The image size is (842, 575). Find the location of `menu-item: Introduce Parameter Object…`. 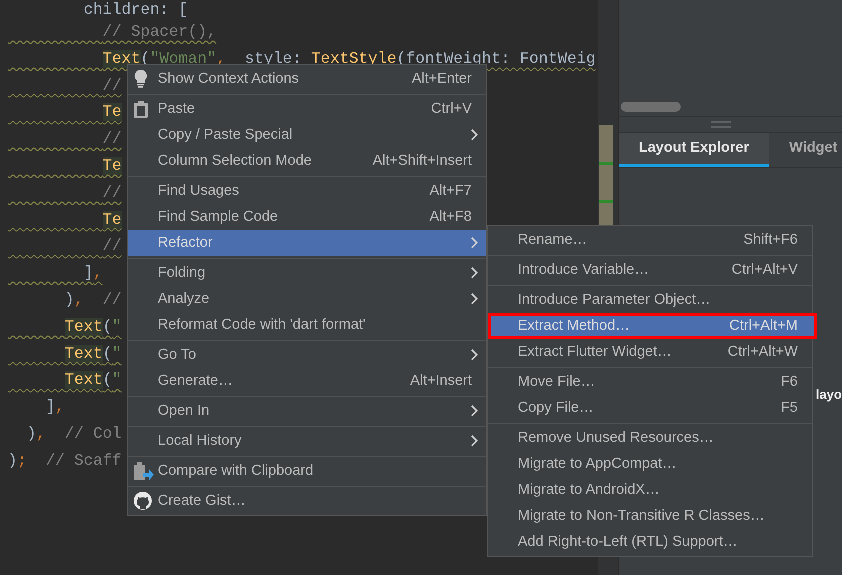

menu-item: Introduce Parameter Object… is located at coordinates (650, 300).